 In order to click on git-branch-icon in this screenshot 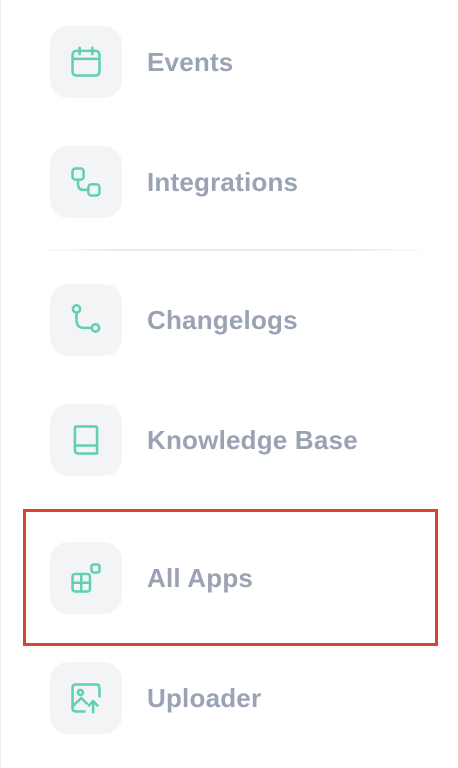, I will do `click(86, 318)`.